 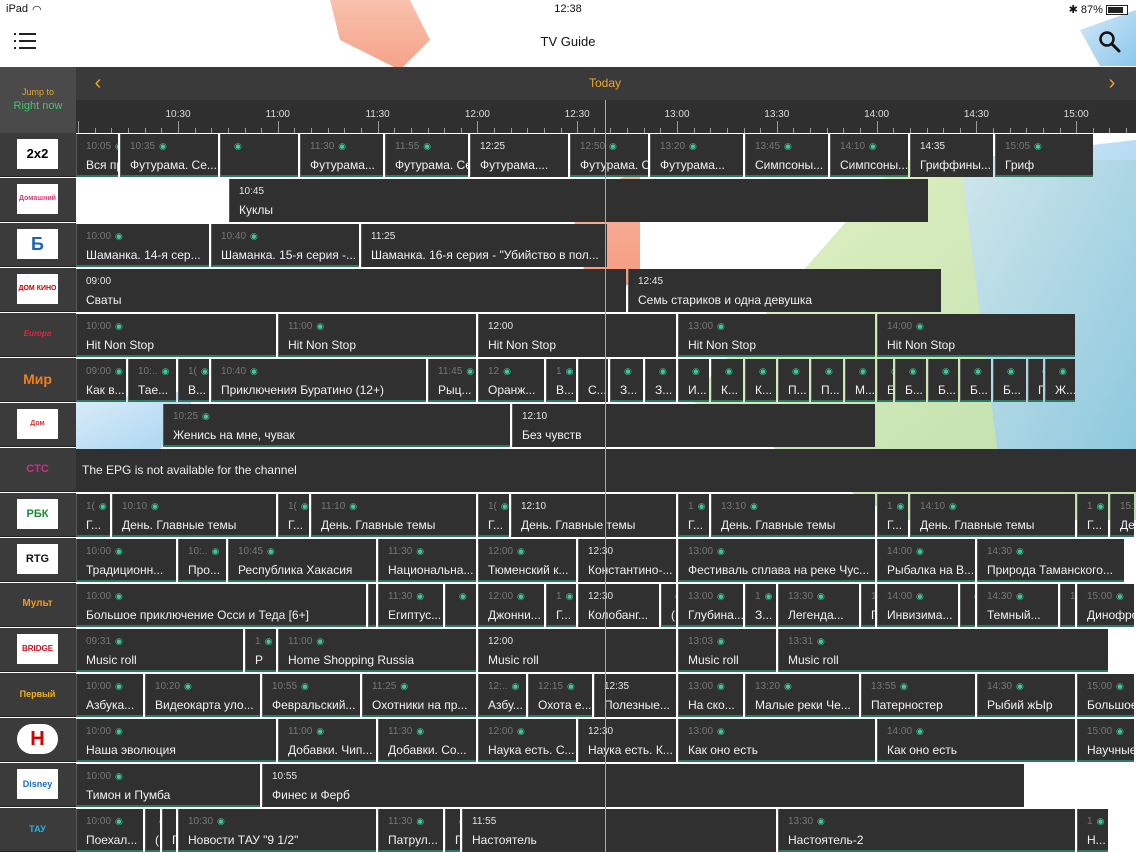 What do you see at coordinates (943, 650) in the screenshot?
I see `program-block: 13:31 ◉ Music roll` at bounding box center [943, 650].